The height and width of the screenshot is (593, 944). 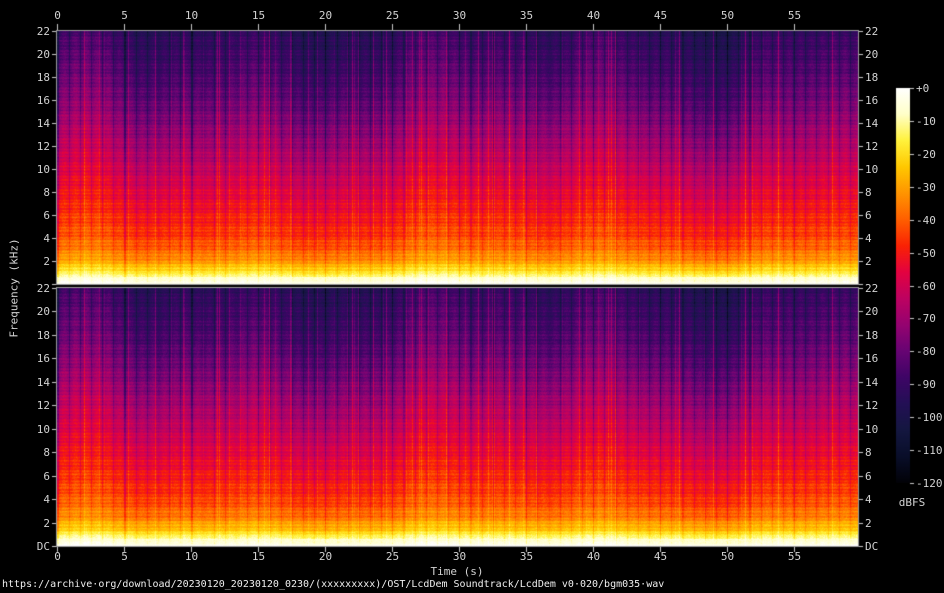 I want to click on time-tick-label-top: 5, so click(x=124, y=15).